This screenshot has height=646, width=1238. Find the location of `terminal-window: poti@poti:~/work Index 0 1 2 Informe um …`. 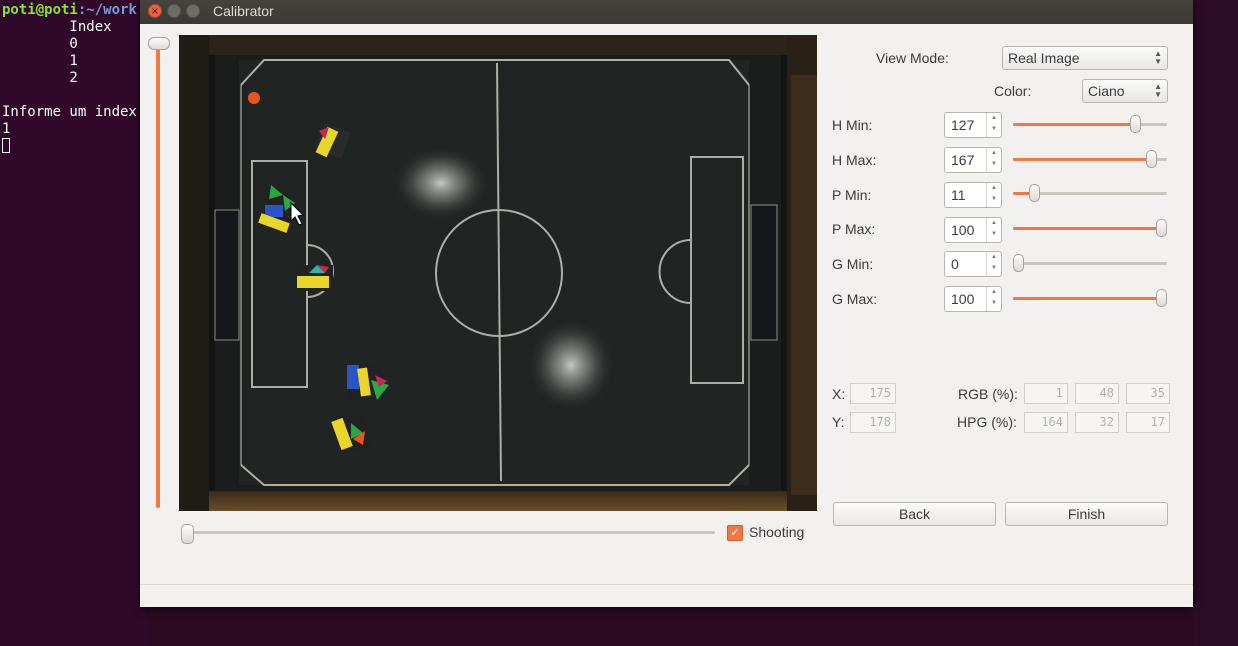

terminal-window: poti@poti:~/work Index 0 1 2 Informe um … is located at coordinates (73, 323).